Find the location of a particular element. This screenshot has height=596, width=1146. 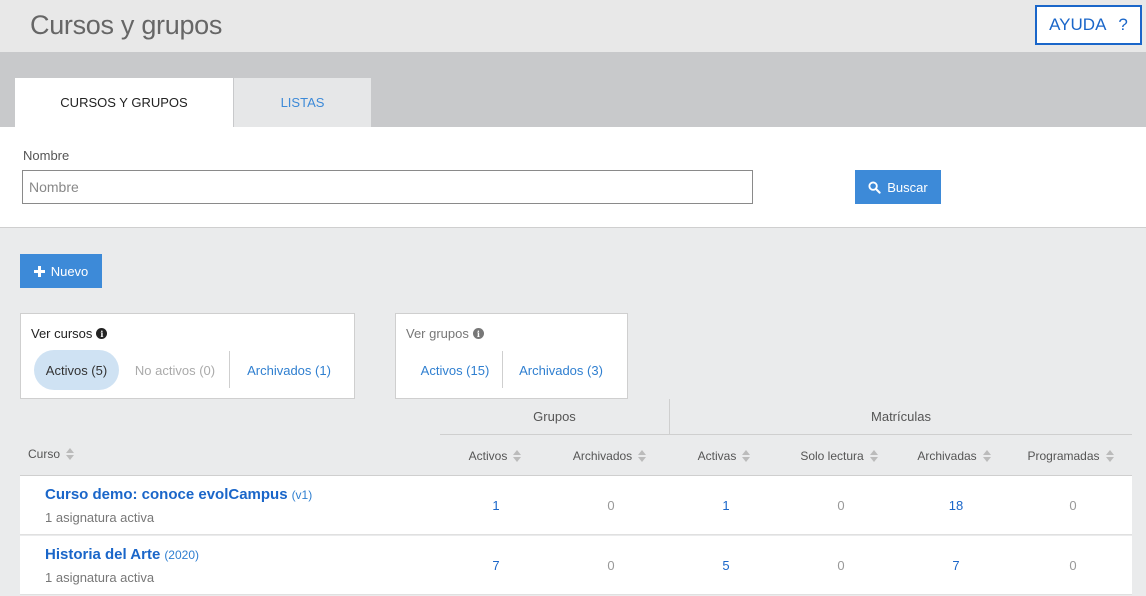

column-label: Archivadas is located at coordinates (947, 455).